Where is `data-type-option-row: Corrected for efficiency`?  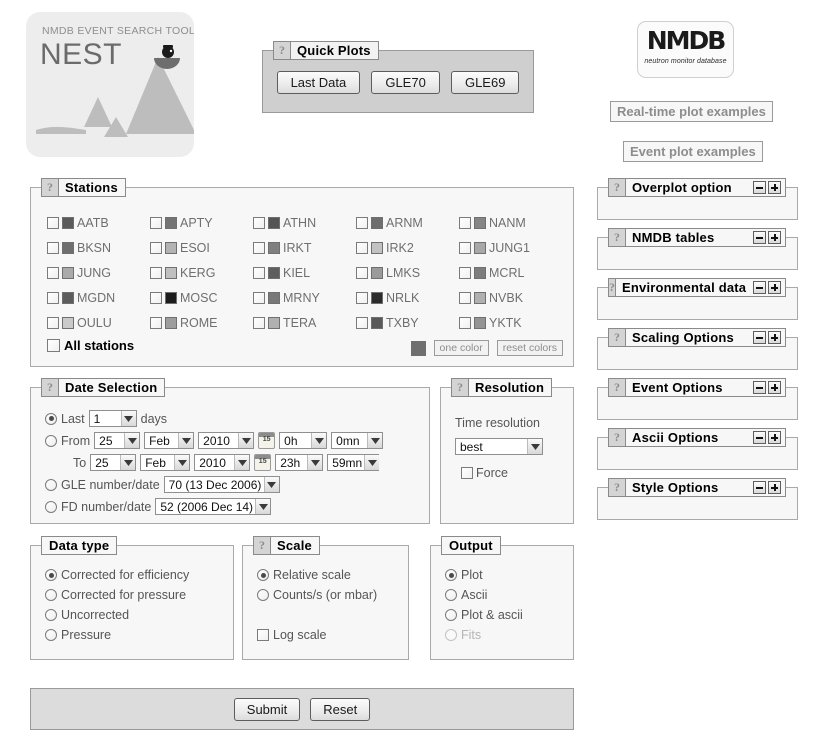
data-type-option-row: Corrected for efficiency is located at coordinates (117, 575).